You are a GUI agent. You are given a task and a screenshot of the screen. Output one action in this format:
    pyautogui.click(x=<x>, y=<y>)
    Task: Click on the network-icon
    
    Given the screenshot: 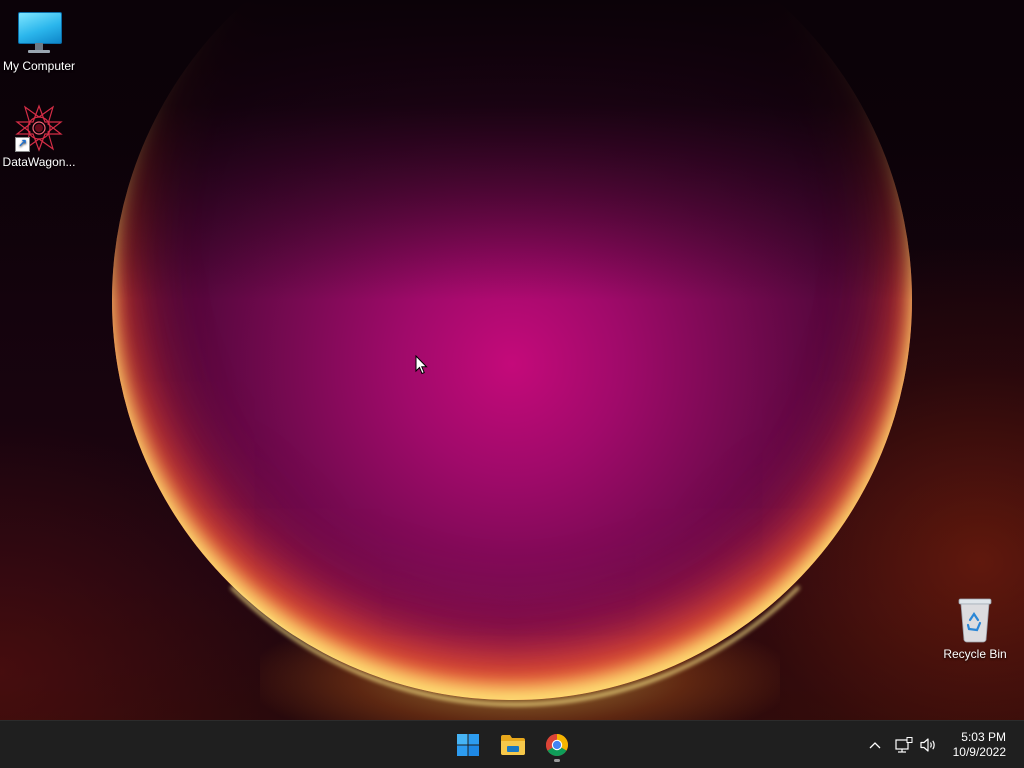 What is the action you would take?
    pyautogui.click(x=904, y=745)
    